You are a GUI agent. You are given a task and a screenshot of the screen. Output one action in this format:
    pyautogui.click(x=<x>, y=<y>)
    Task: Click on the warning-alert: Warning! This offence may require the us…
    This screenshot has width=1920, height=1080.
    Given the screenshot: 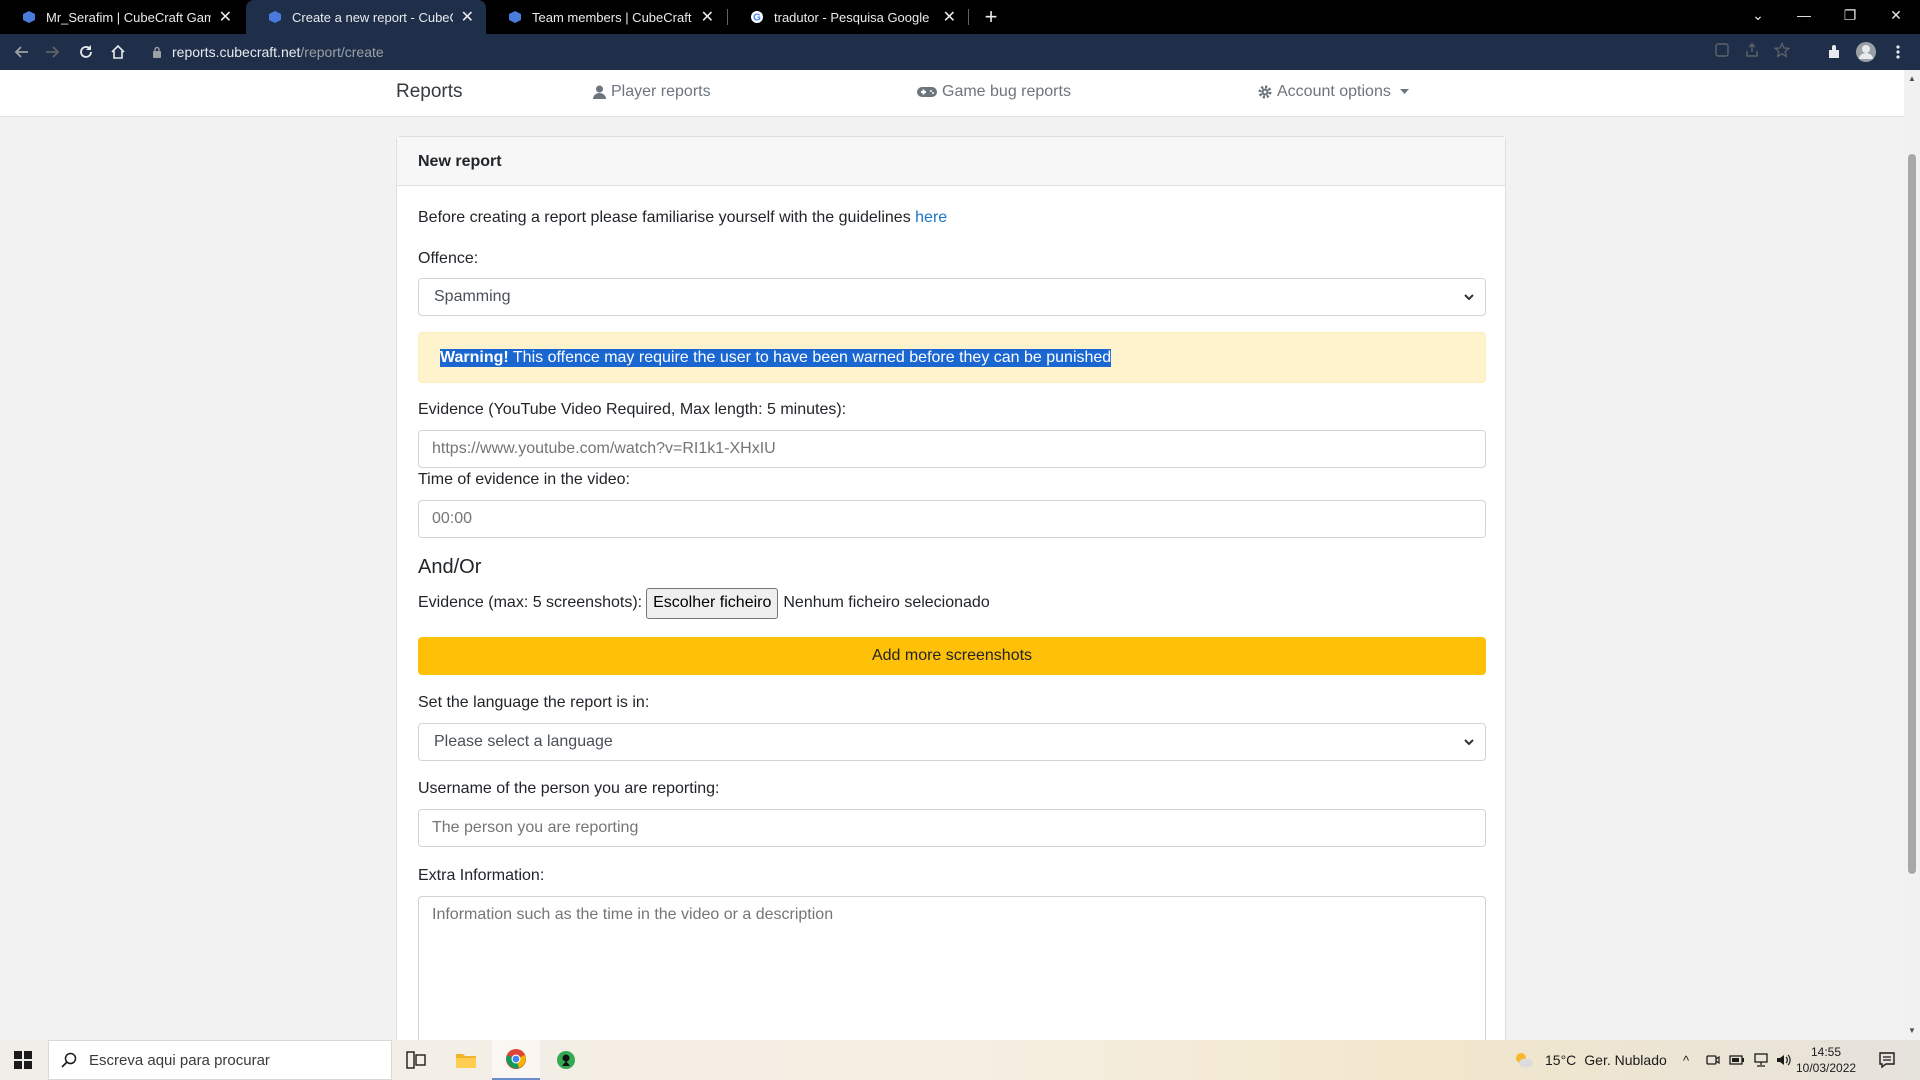 What is the action you would take?
    pyautogui.click(x=952, y=357)
    